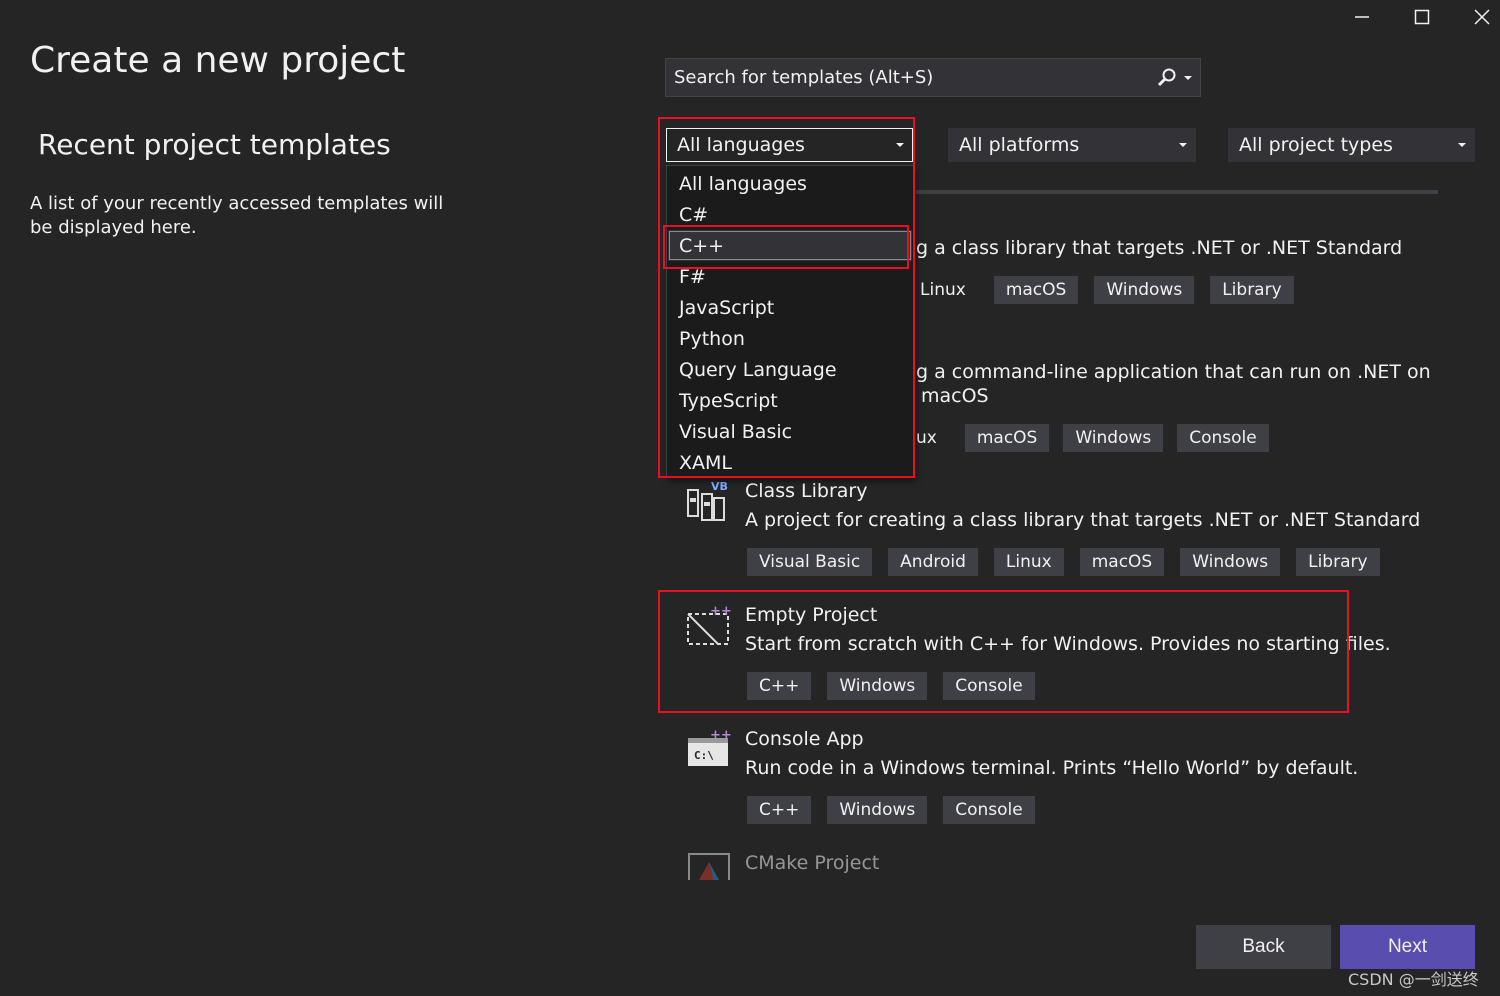 This screenshot has height=996, width=1500. What do you see at coordinates (1407, 947) in the screenshot?
I see `next-button: Next` at bounding box center [1407, 947].